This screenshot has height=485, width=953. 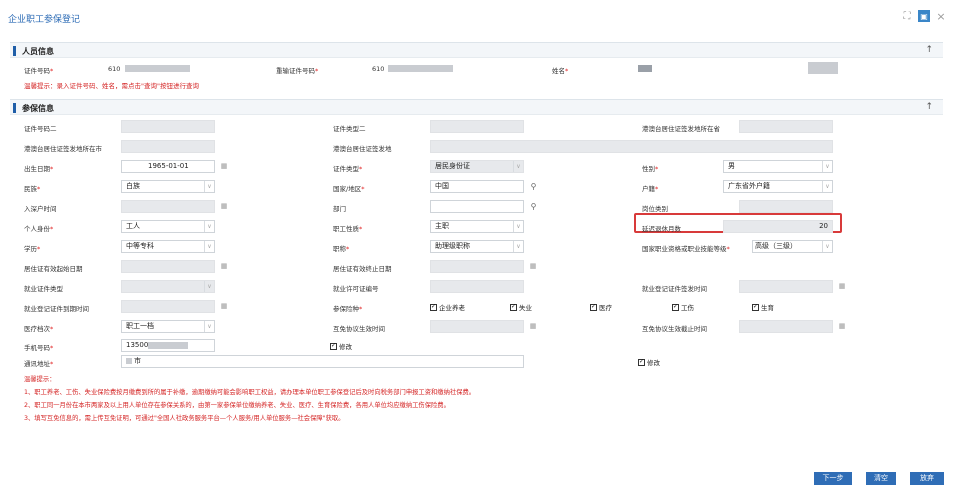 What do you see at coordinates (674, 289) in the screenshot?
I see `emp-issue-label: 就业登记证件签发时间` at bounding box center [674, 289].